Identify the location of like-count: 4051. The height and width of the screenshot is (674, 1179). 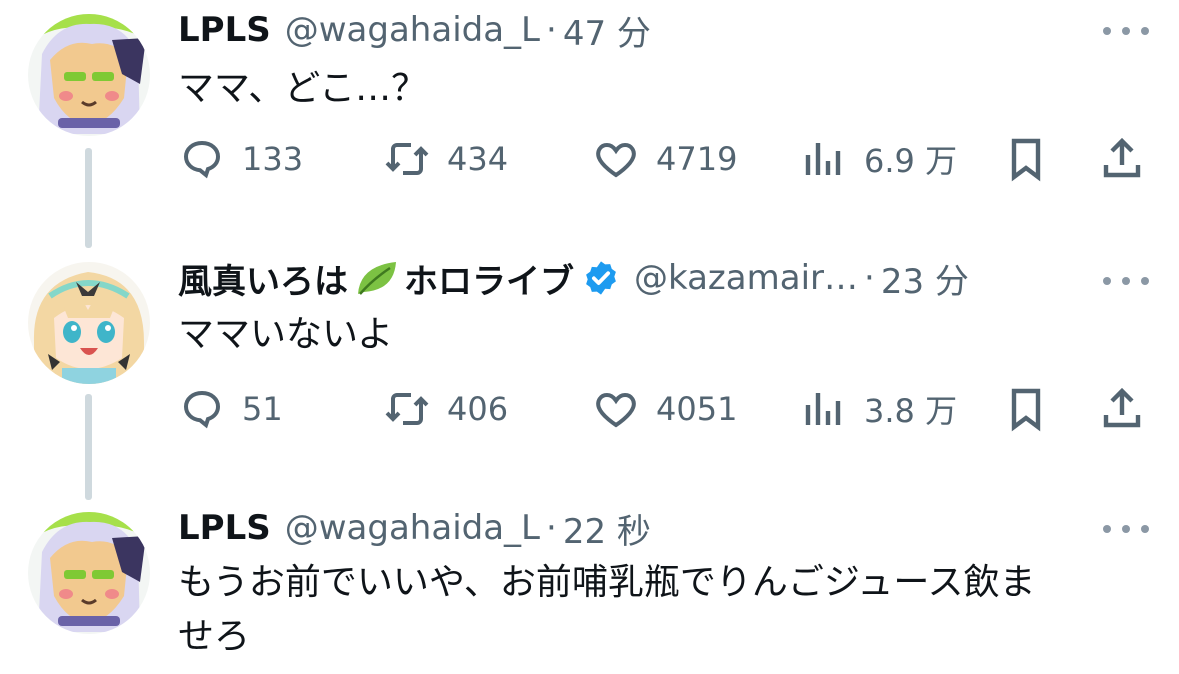
(697, 409).